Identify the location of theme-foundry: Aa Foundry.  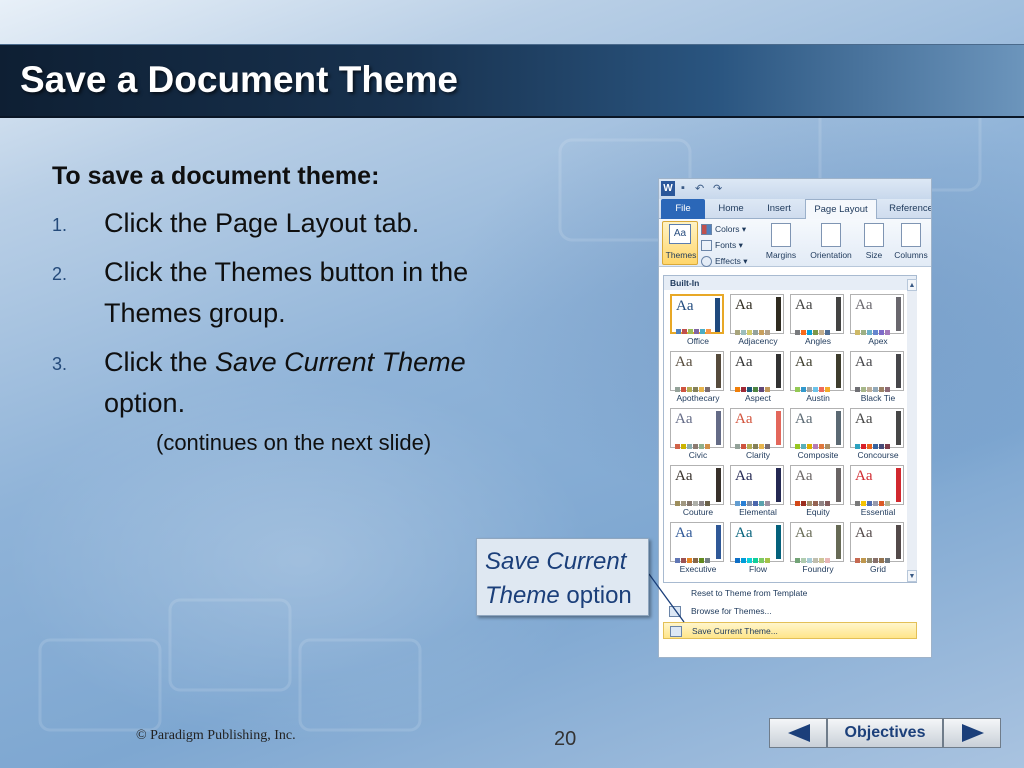
(818, 550).